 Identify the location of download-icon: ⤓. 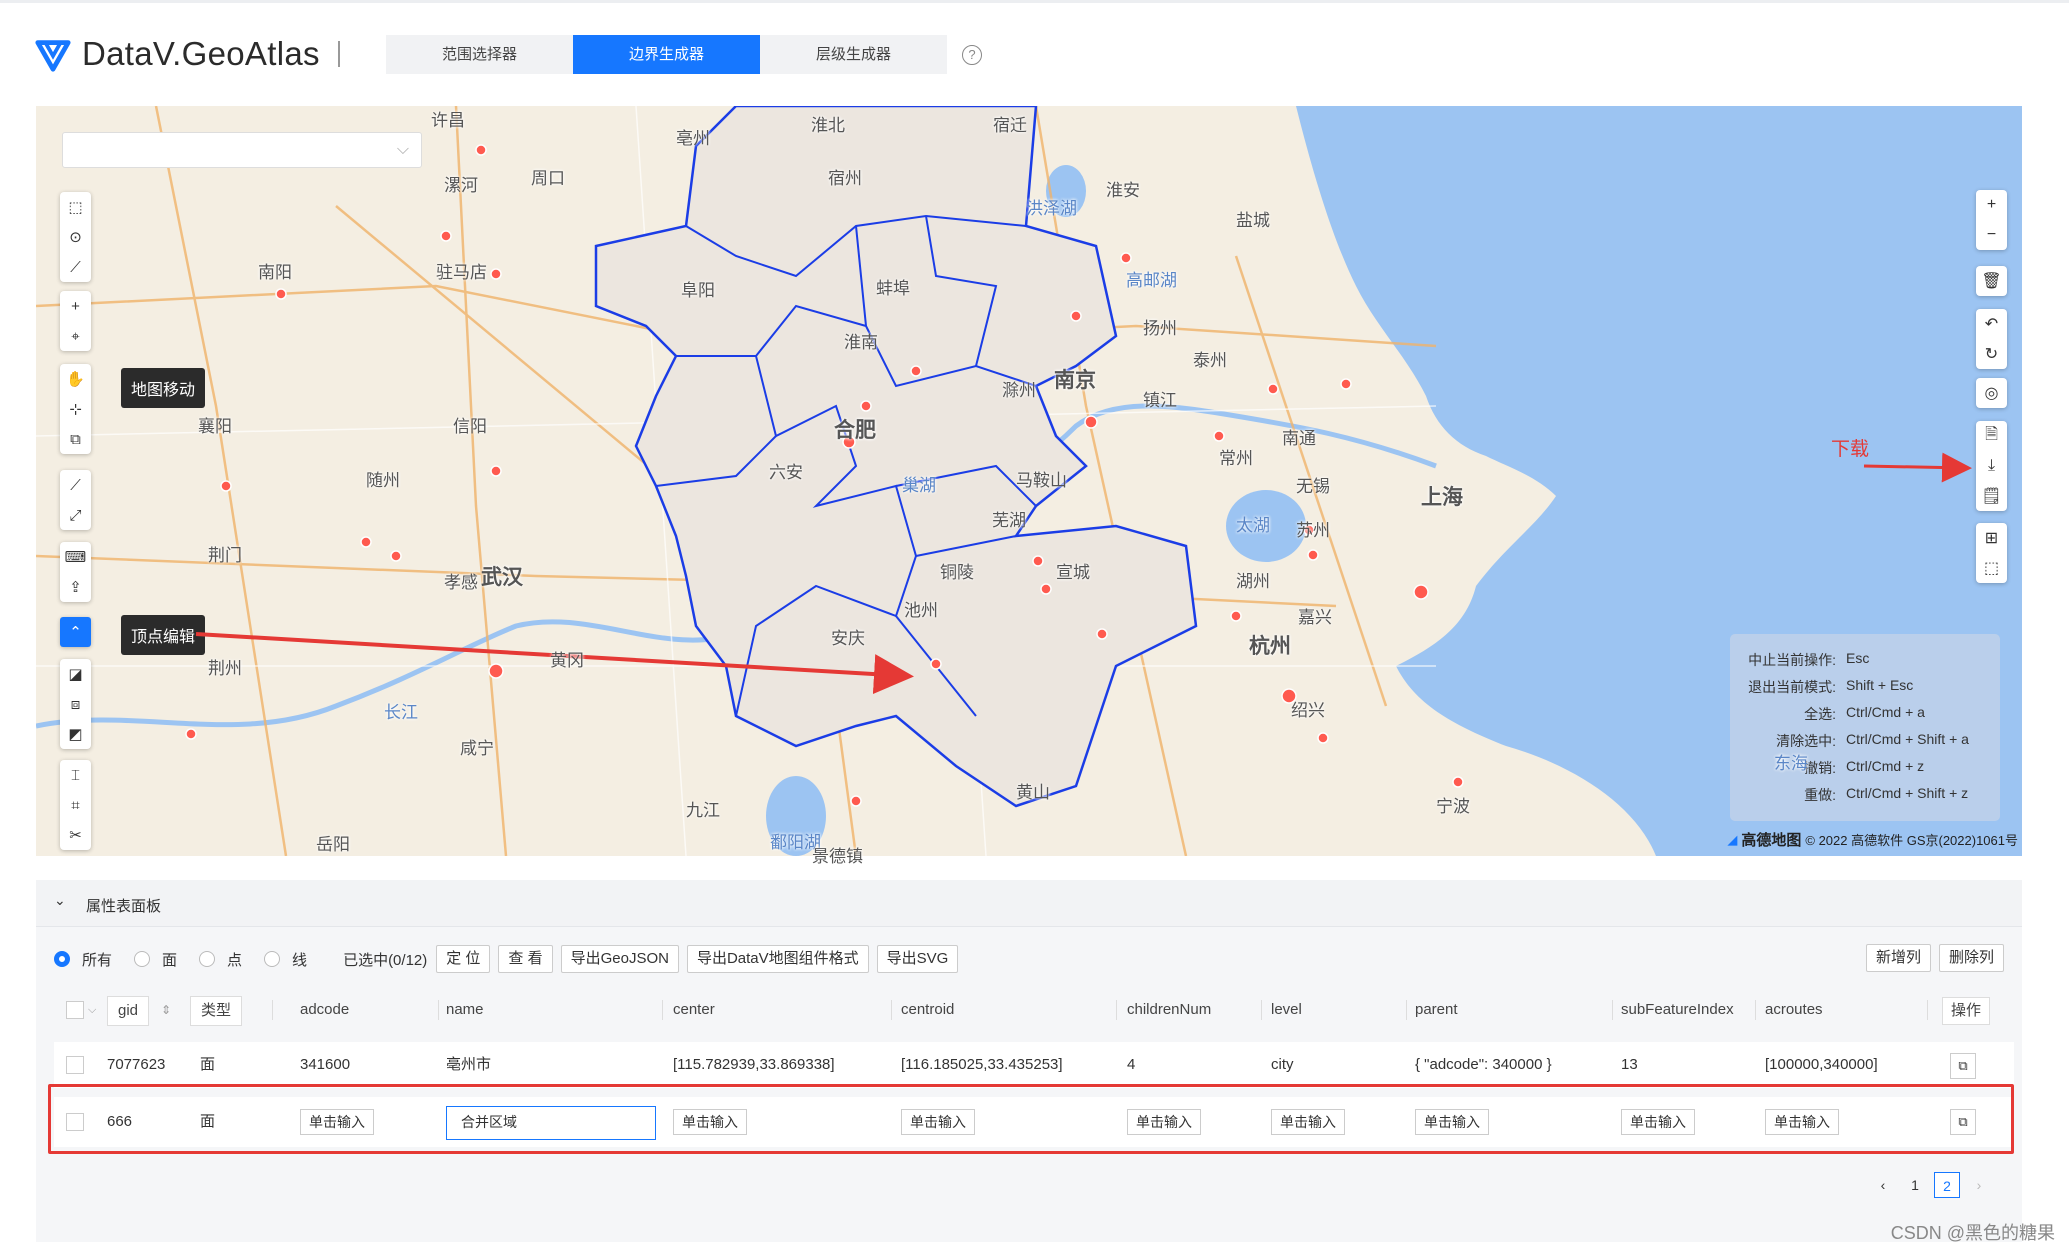
(1991, 466).